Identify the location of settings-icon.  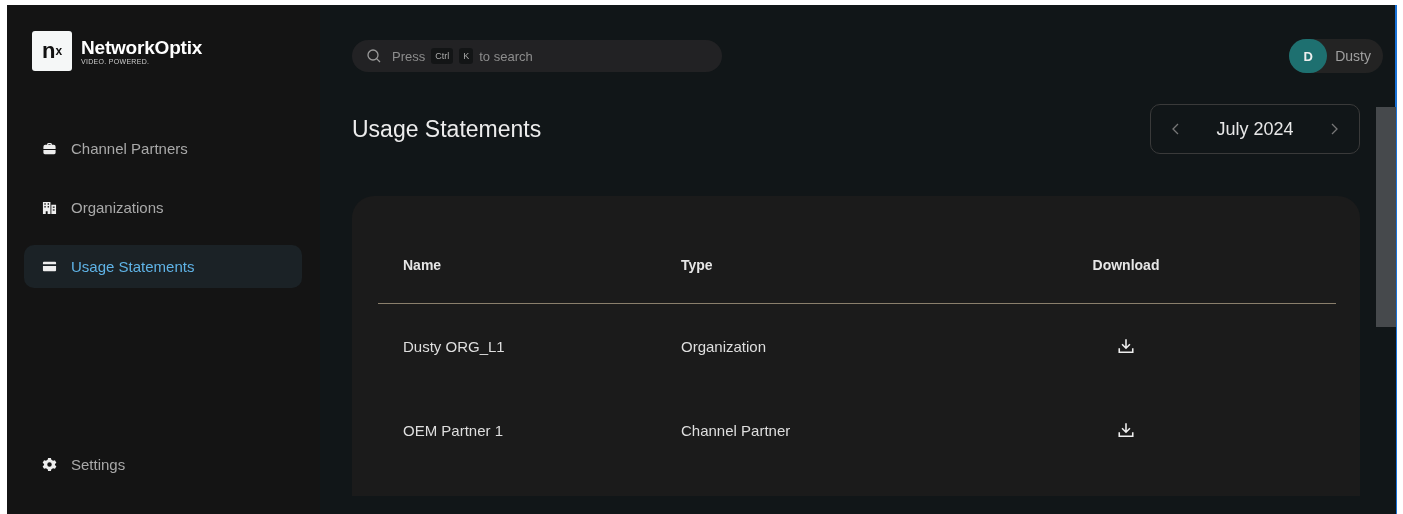
(49, 464).